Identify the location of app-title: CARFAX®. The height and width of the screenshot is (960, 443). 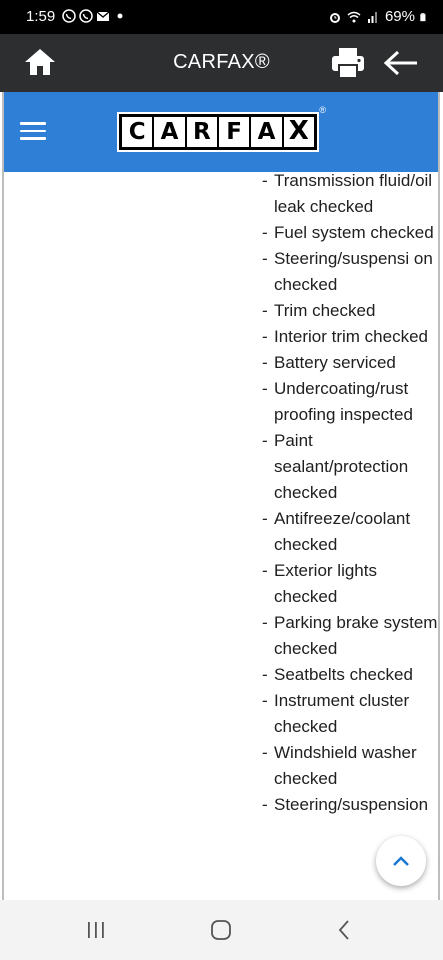
(221, 62).